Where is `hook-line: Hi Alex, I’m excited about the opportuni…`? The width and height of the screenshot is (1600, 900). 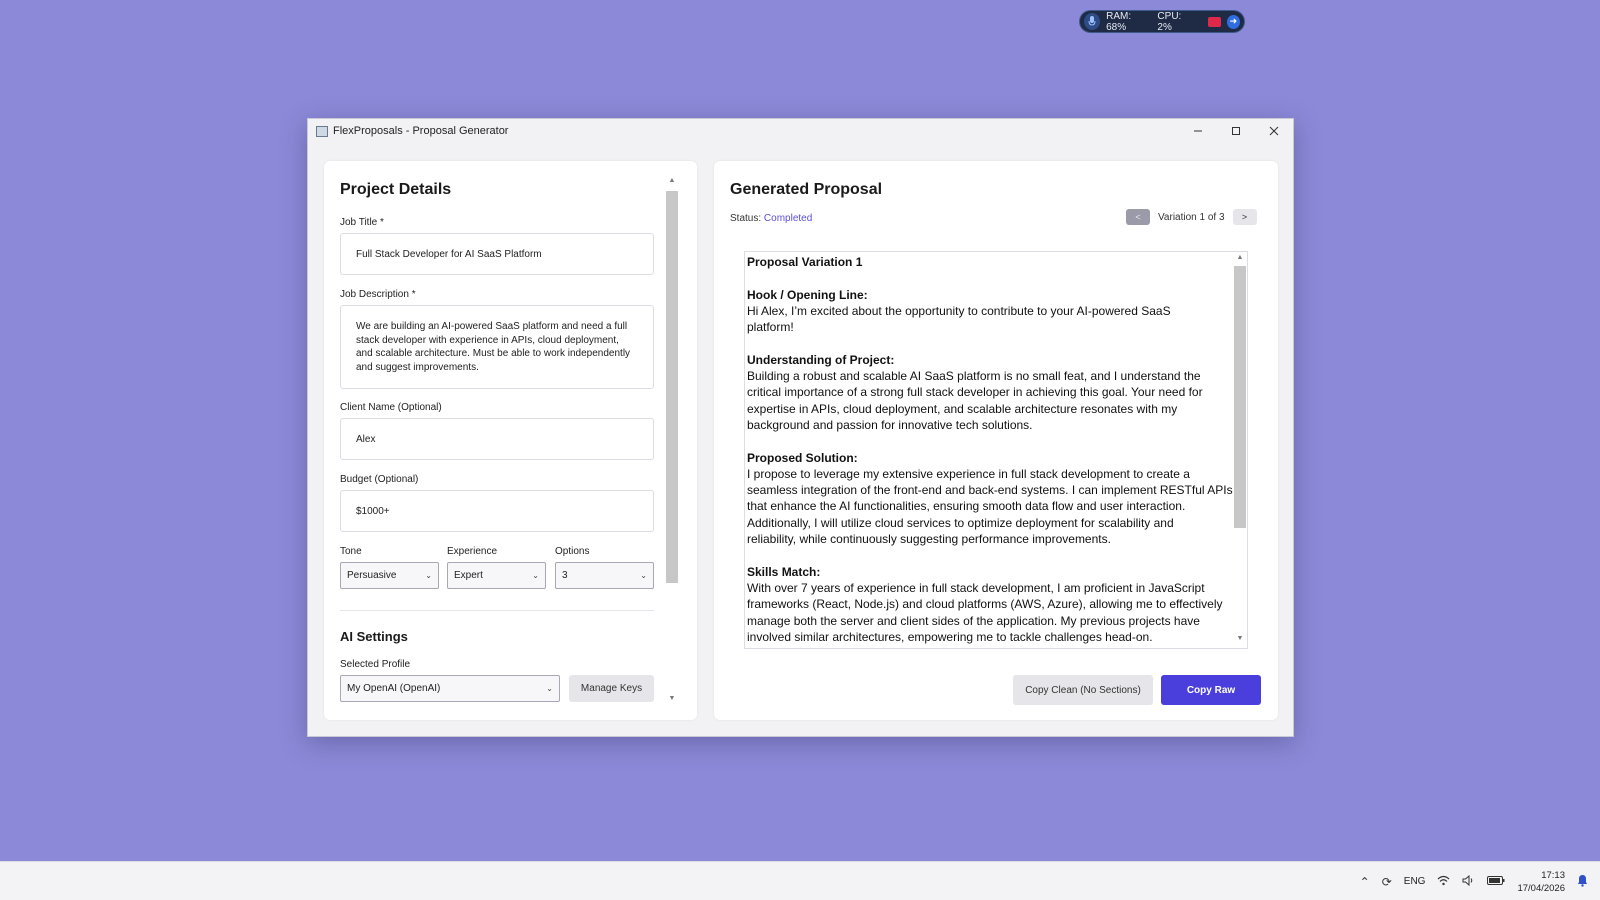
hook-line: Hi Alex, I’m excited about the opportuni… is located at coordinates (959, 310).